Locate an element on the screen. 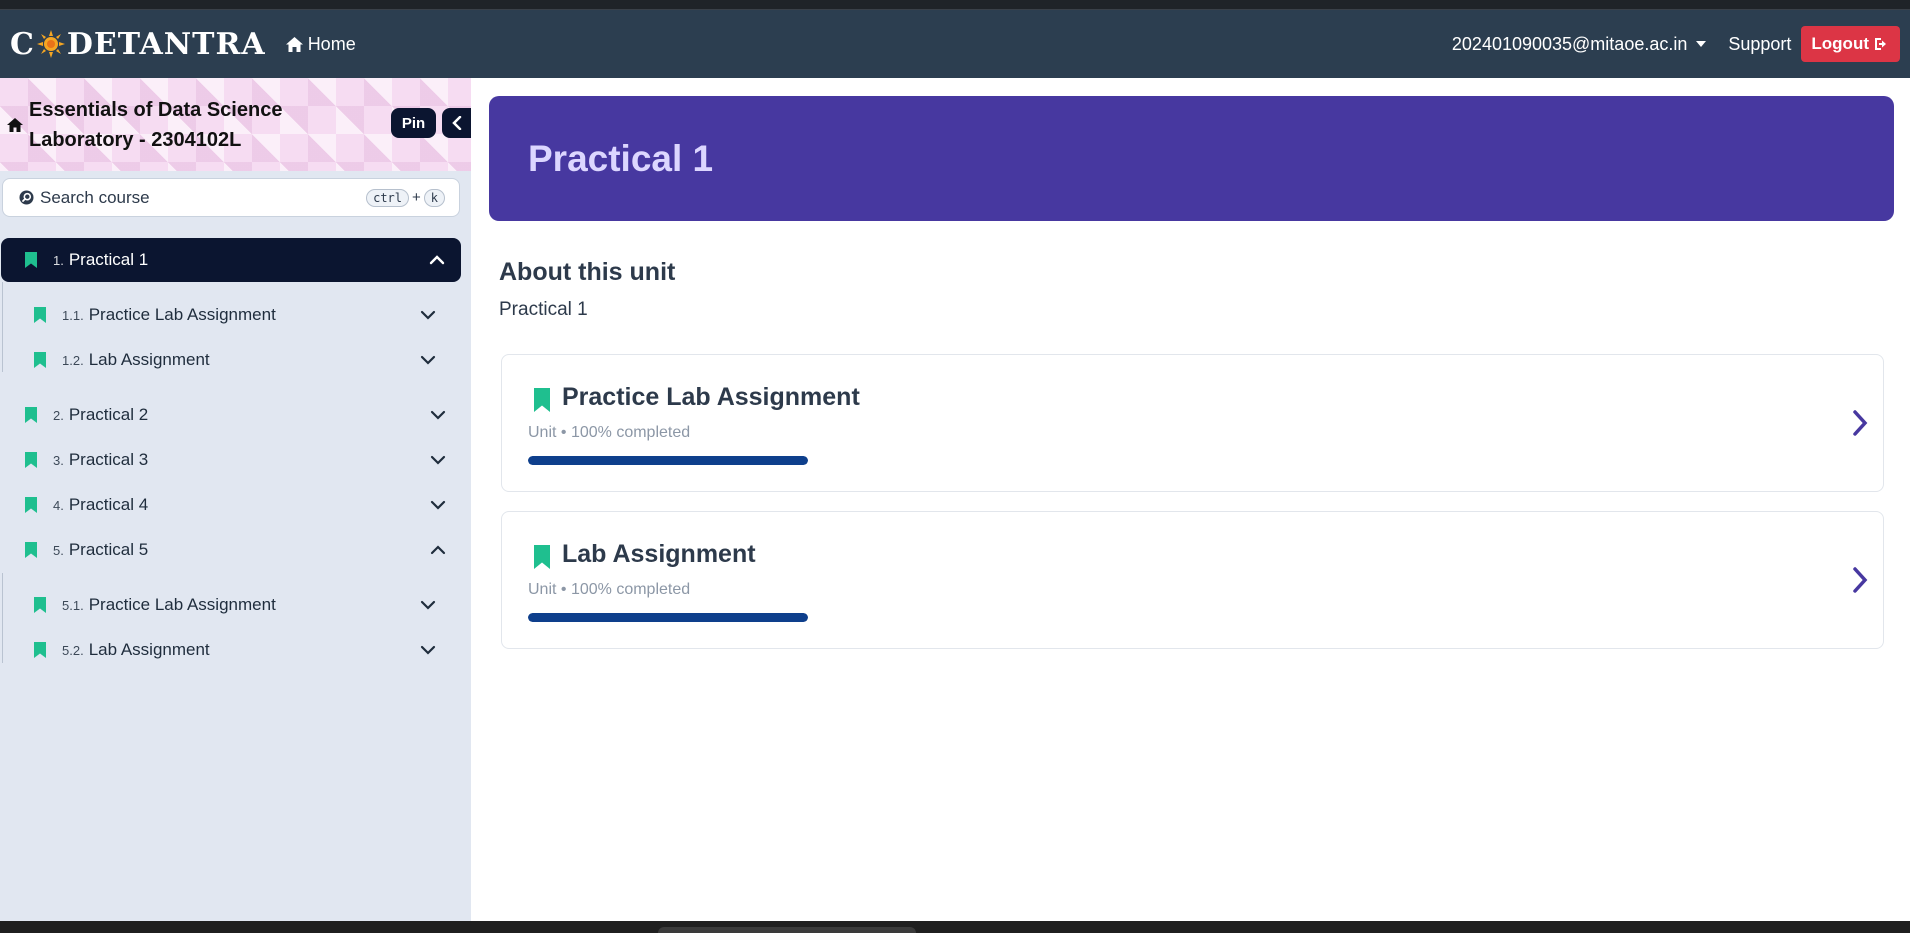  home-link-label: Home is located at coordinates (331, 43).